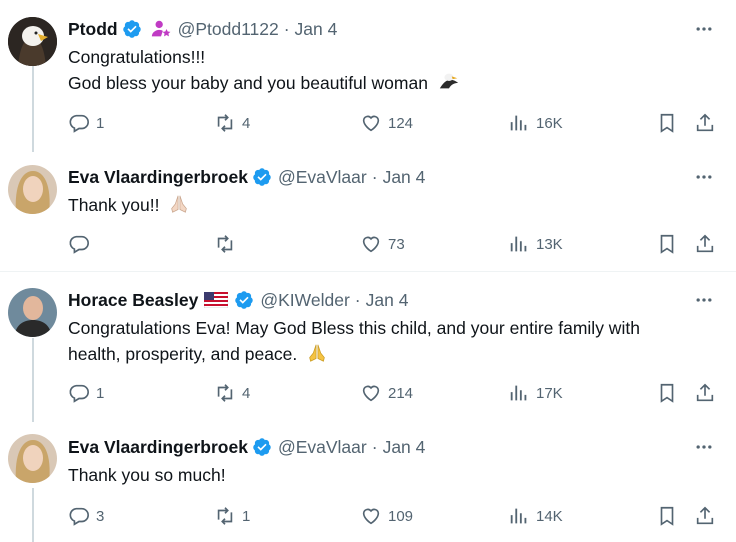 This screenshot has height=542, width=736. Describe the element at coordinates (93, 29) in the screenshot. I see `author-name: Ptodd` at that location.